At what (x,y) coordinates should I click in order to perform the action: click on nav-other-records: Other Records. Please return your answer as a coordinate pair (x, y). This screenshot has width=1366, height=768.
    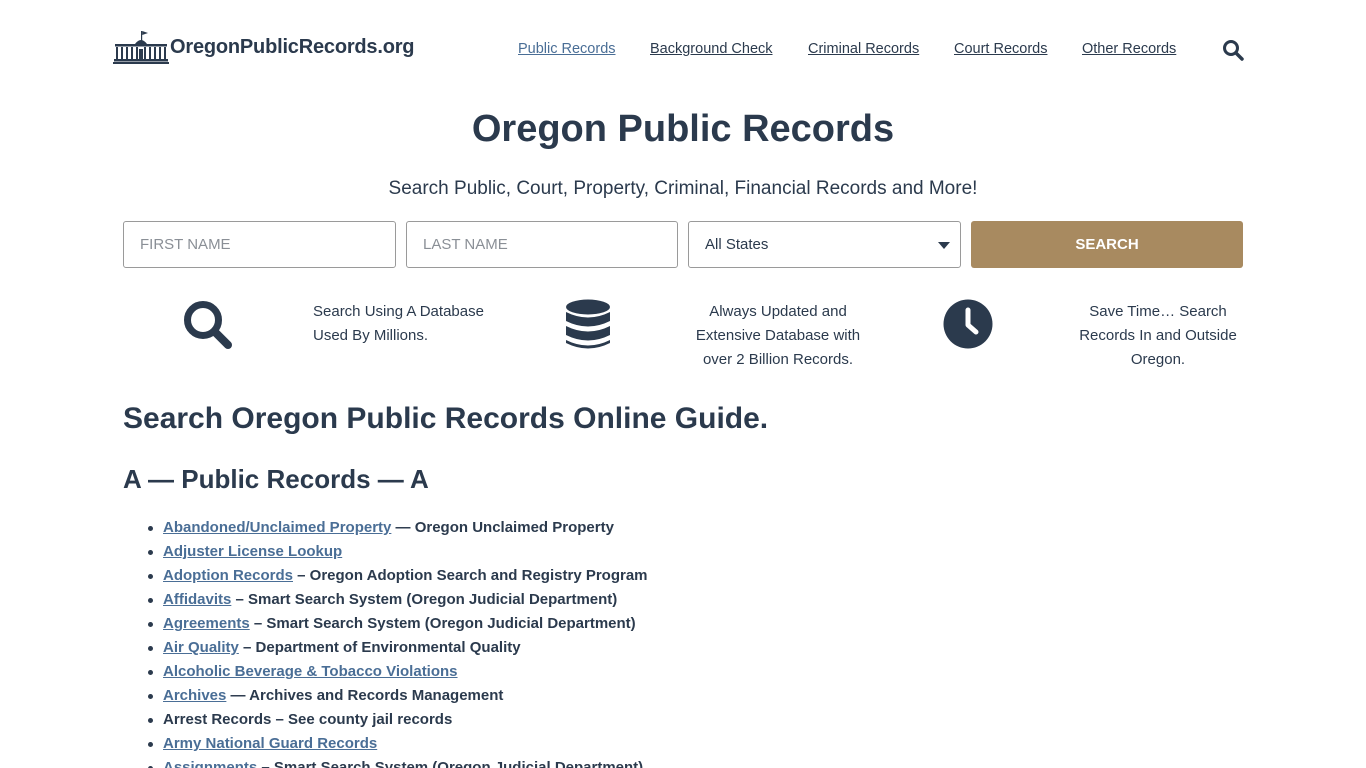
    Looking at the image, I should click on (1129, 49).